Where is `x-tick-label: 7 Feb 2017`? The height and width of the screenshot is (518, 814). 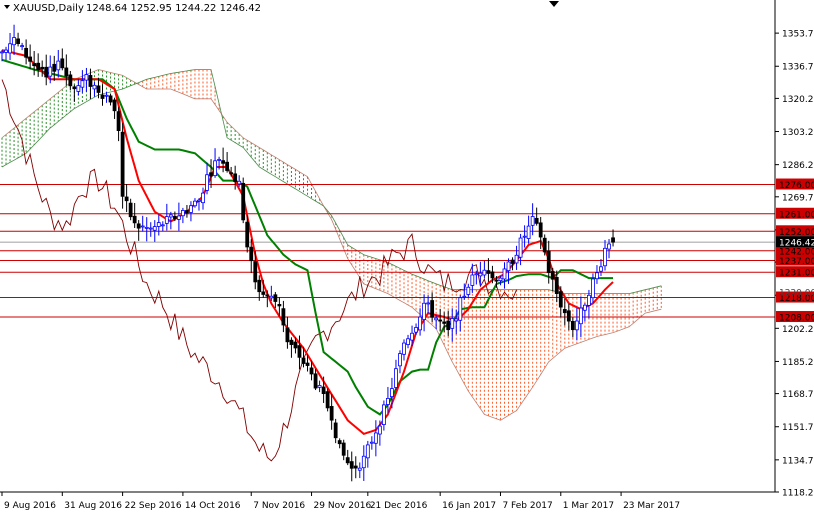 x-tick-label: 7 Feb 2017 is located at coordinates (527, 506).